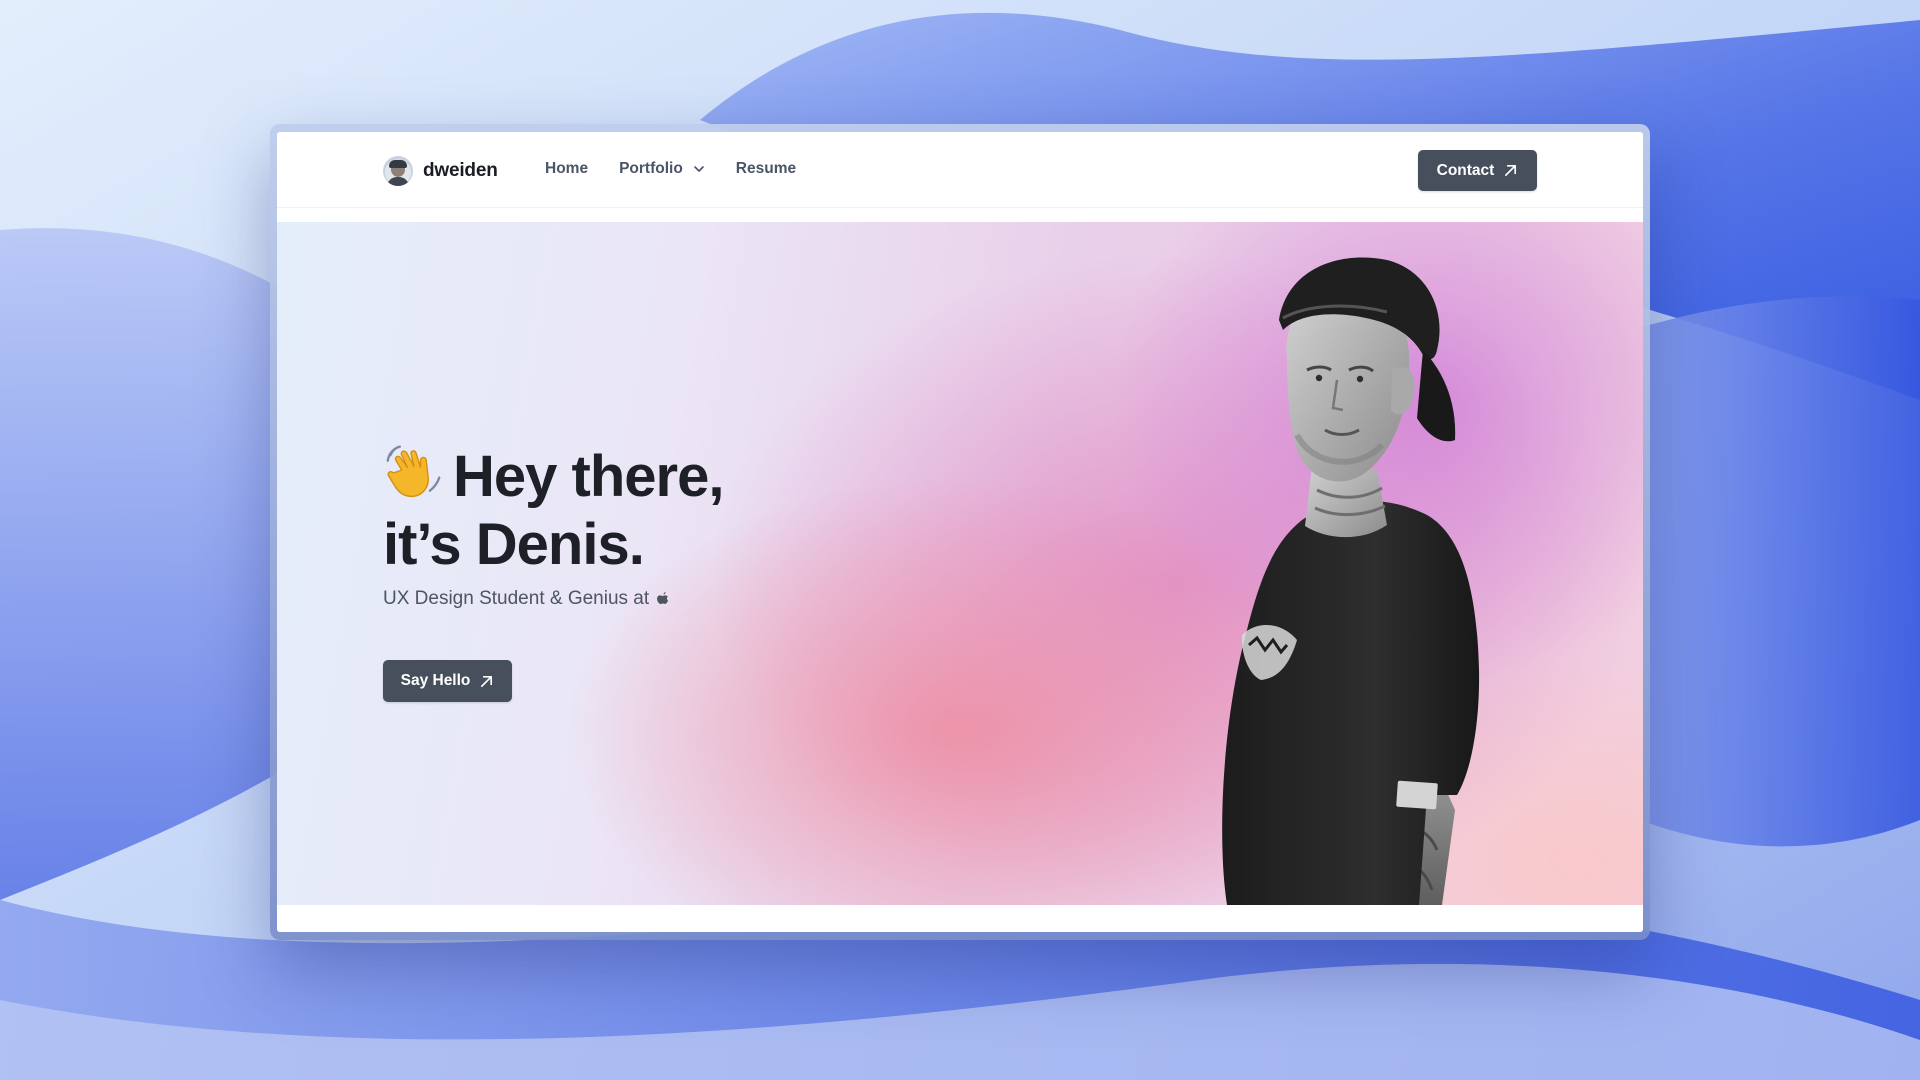  I want to click on hero-title-line-1: Hey there,, so click(588, 476).